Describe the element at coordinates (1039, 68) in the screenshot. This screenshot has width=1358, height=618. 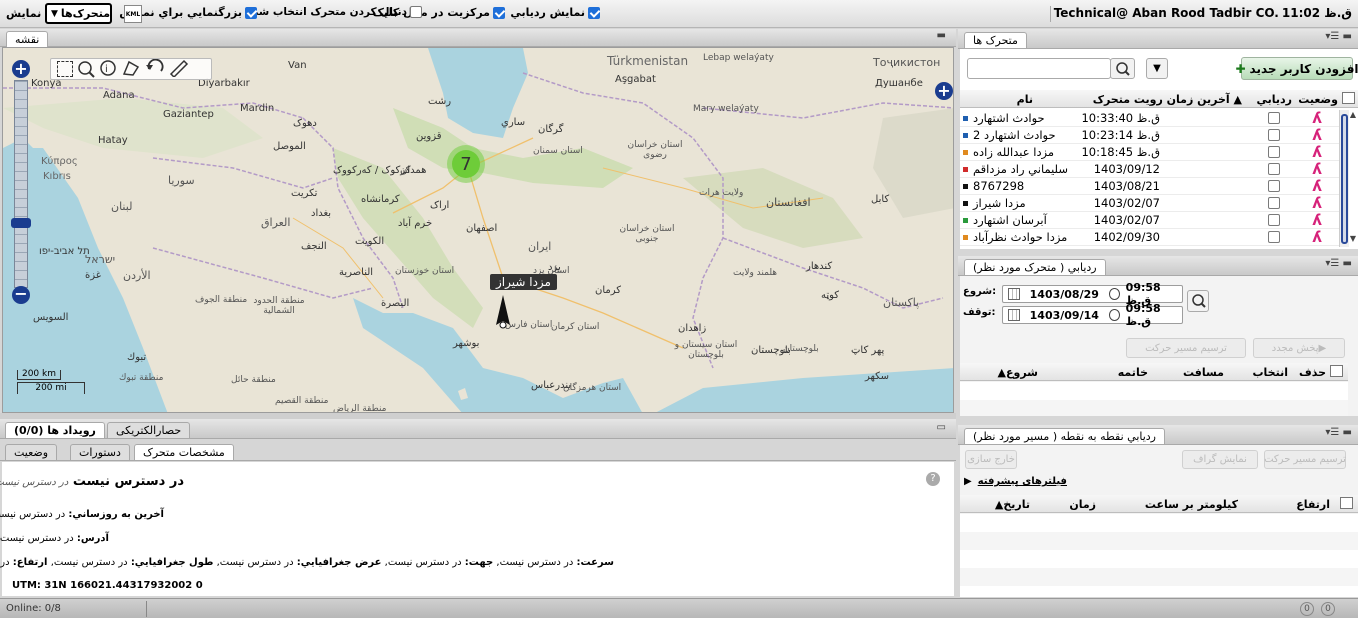
I see `search-input` at that location.